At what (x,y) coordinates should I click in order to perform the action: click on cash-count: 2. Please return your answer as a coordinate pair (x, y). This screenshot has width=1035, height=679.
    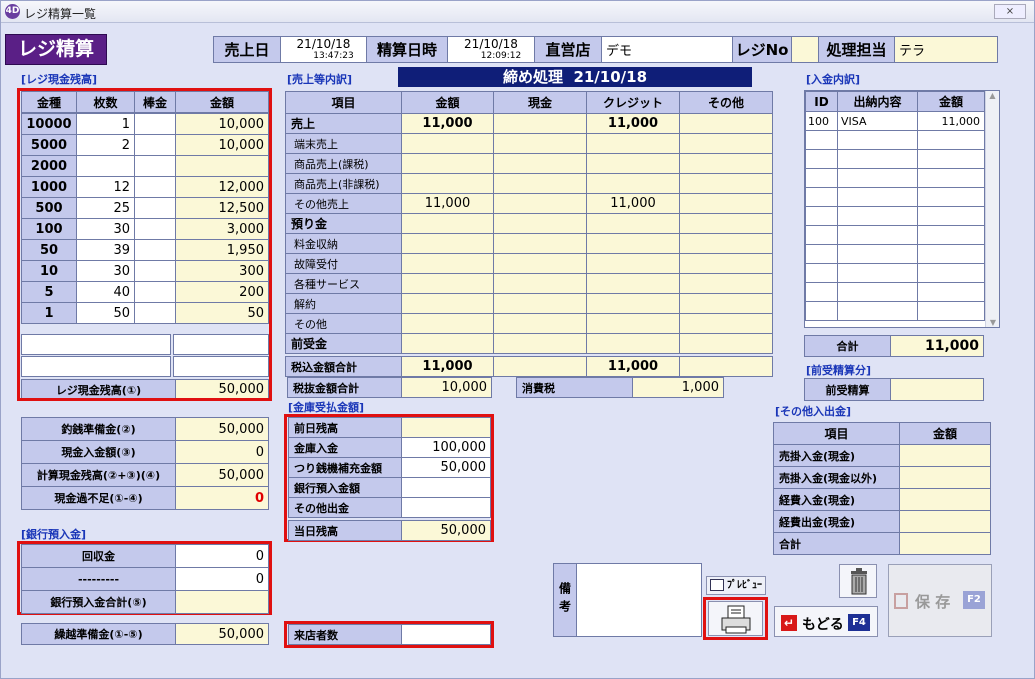
    Looking at the image, I should click on (105, 145).